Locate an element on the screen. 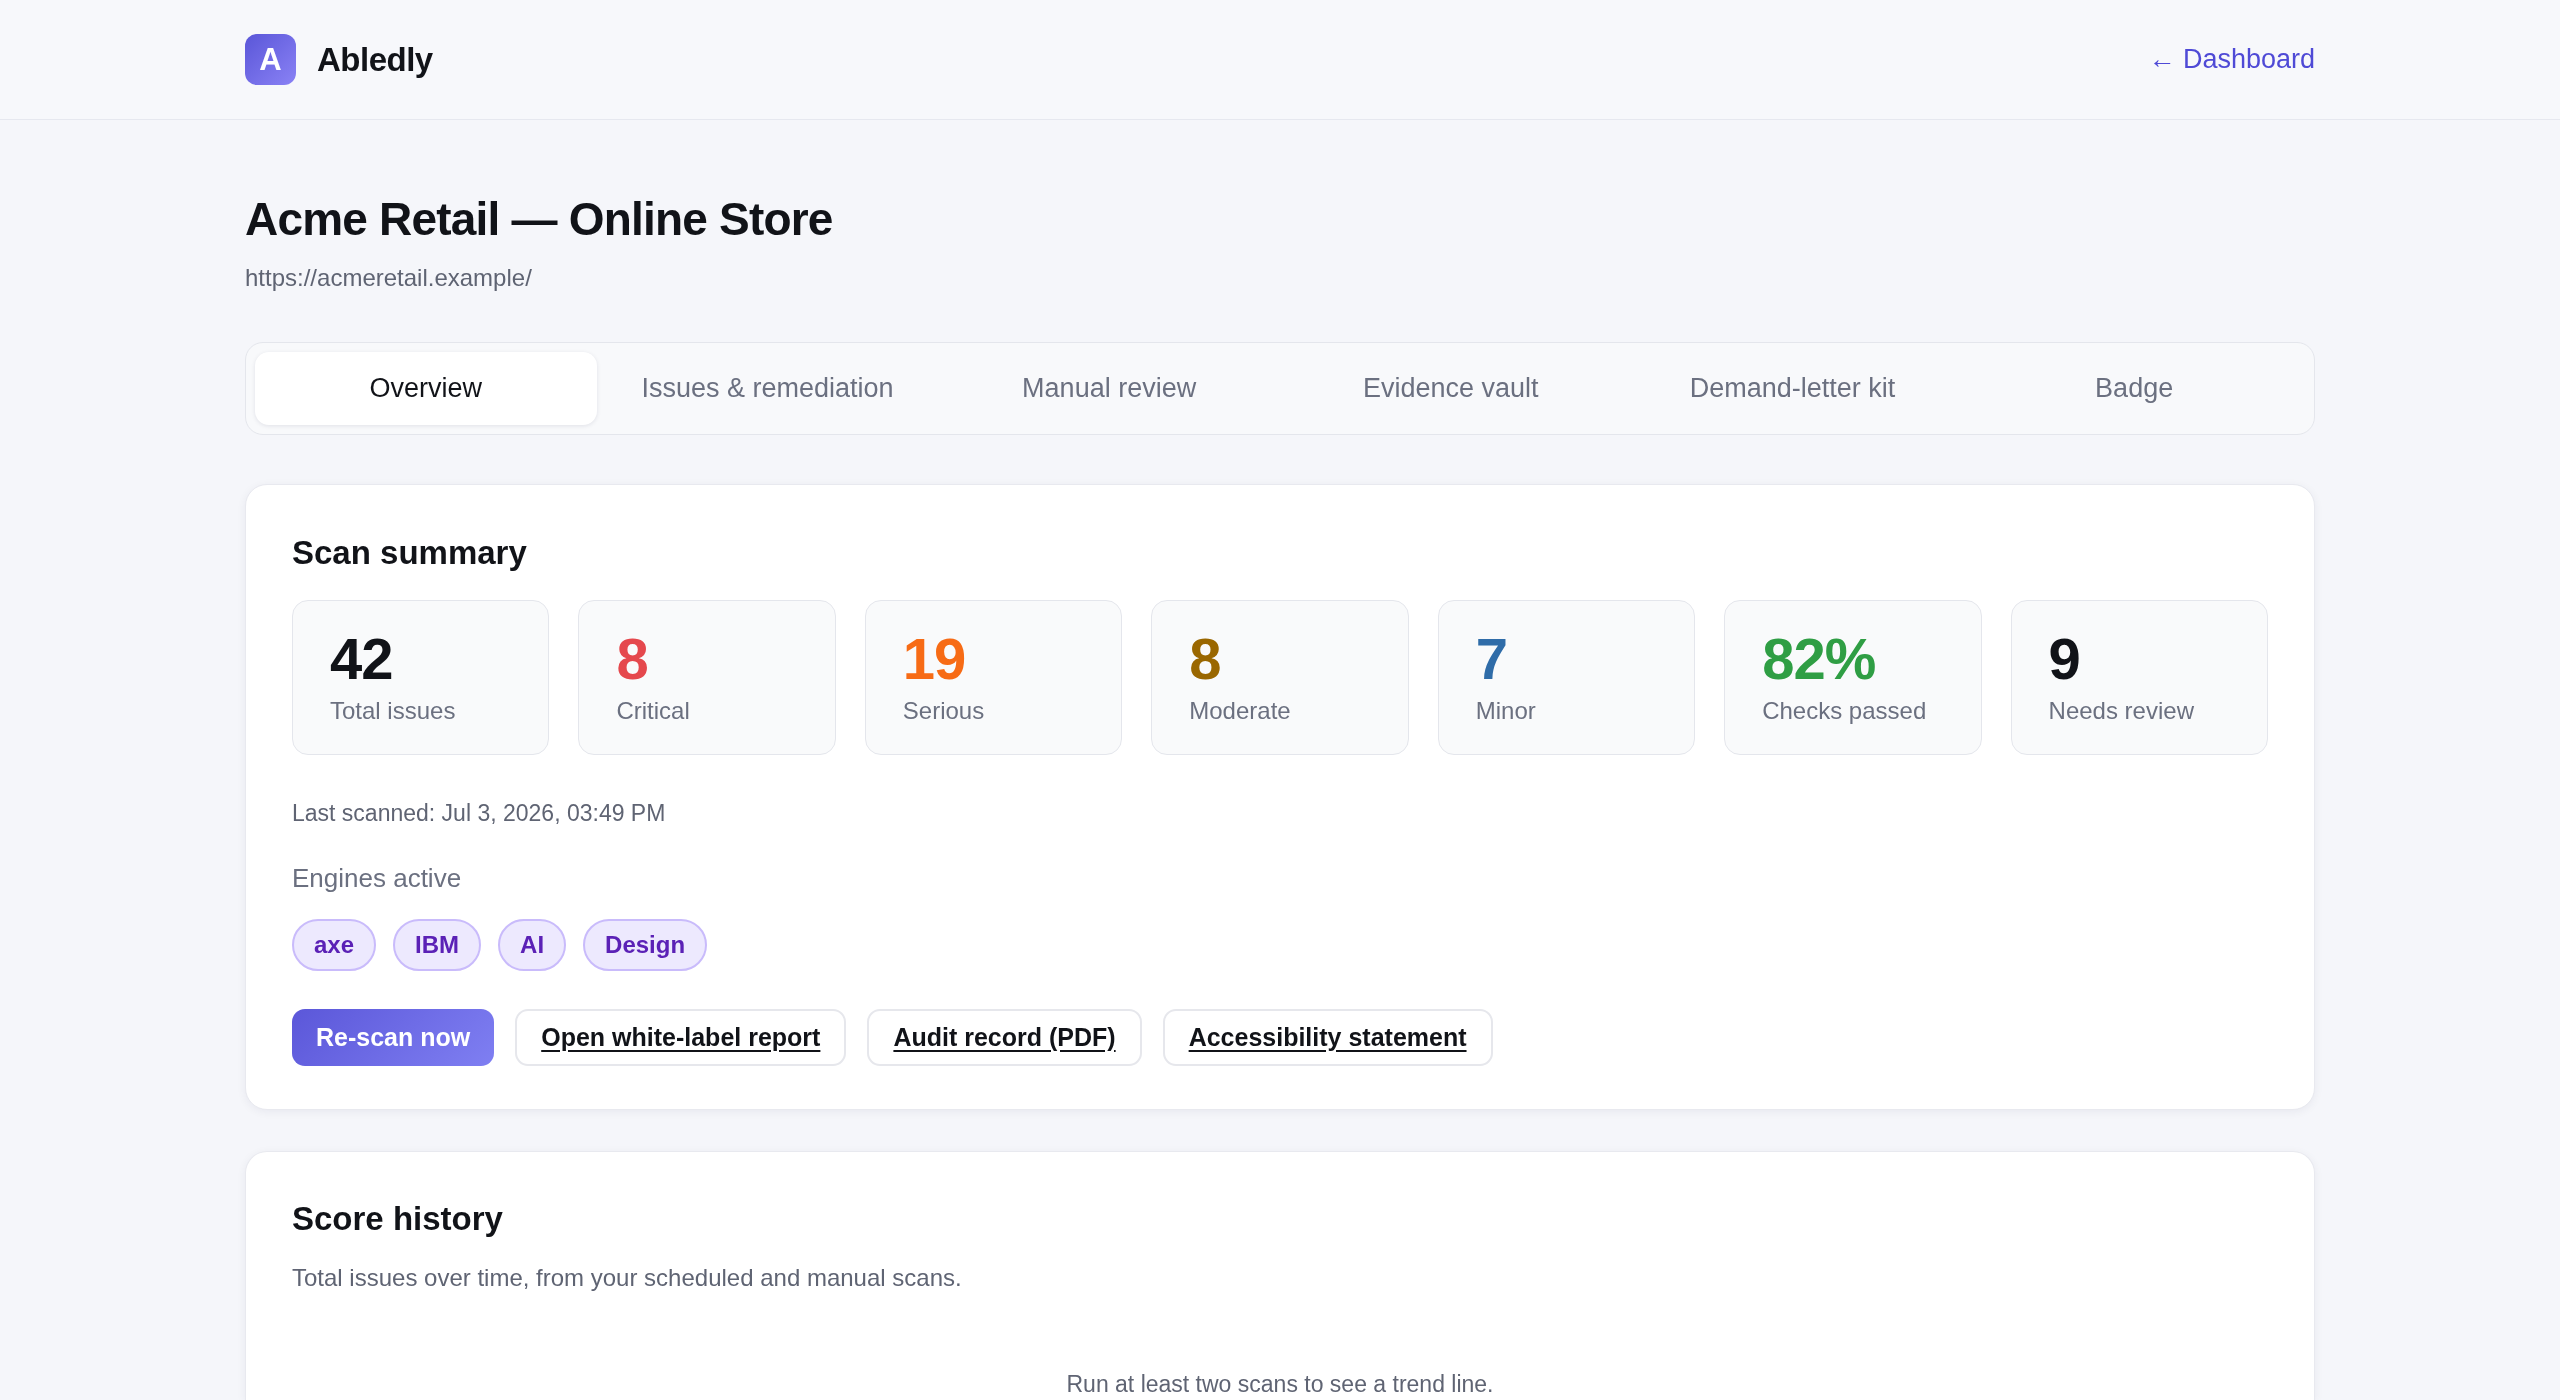 The width and height of the screenshot is (2560, 1400). engines-label: Engines active is located at coordinates (377, 878).